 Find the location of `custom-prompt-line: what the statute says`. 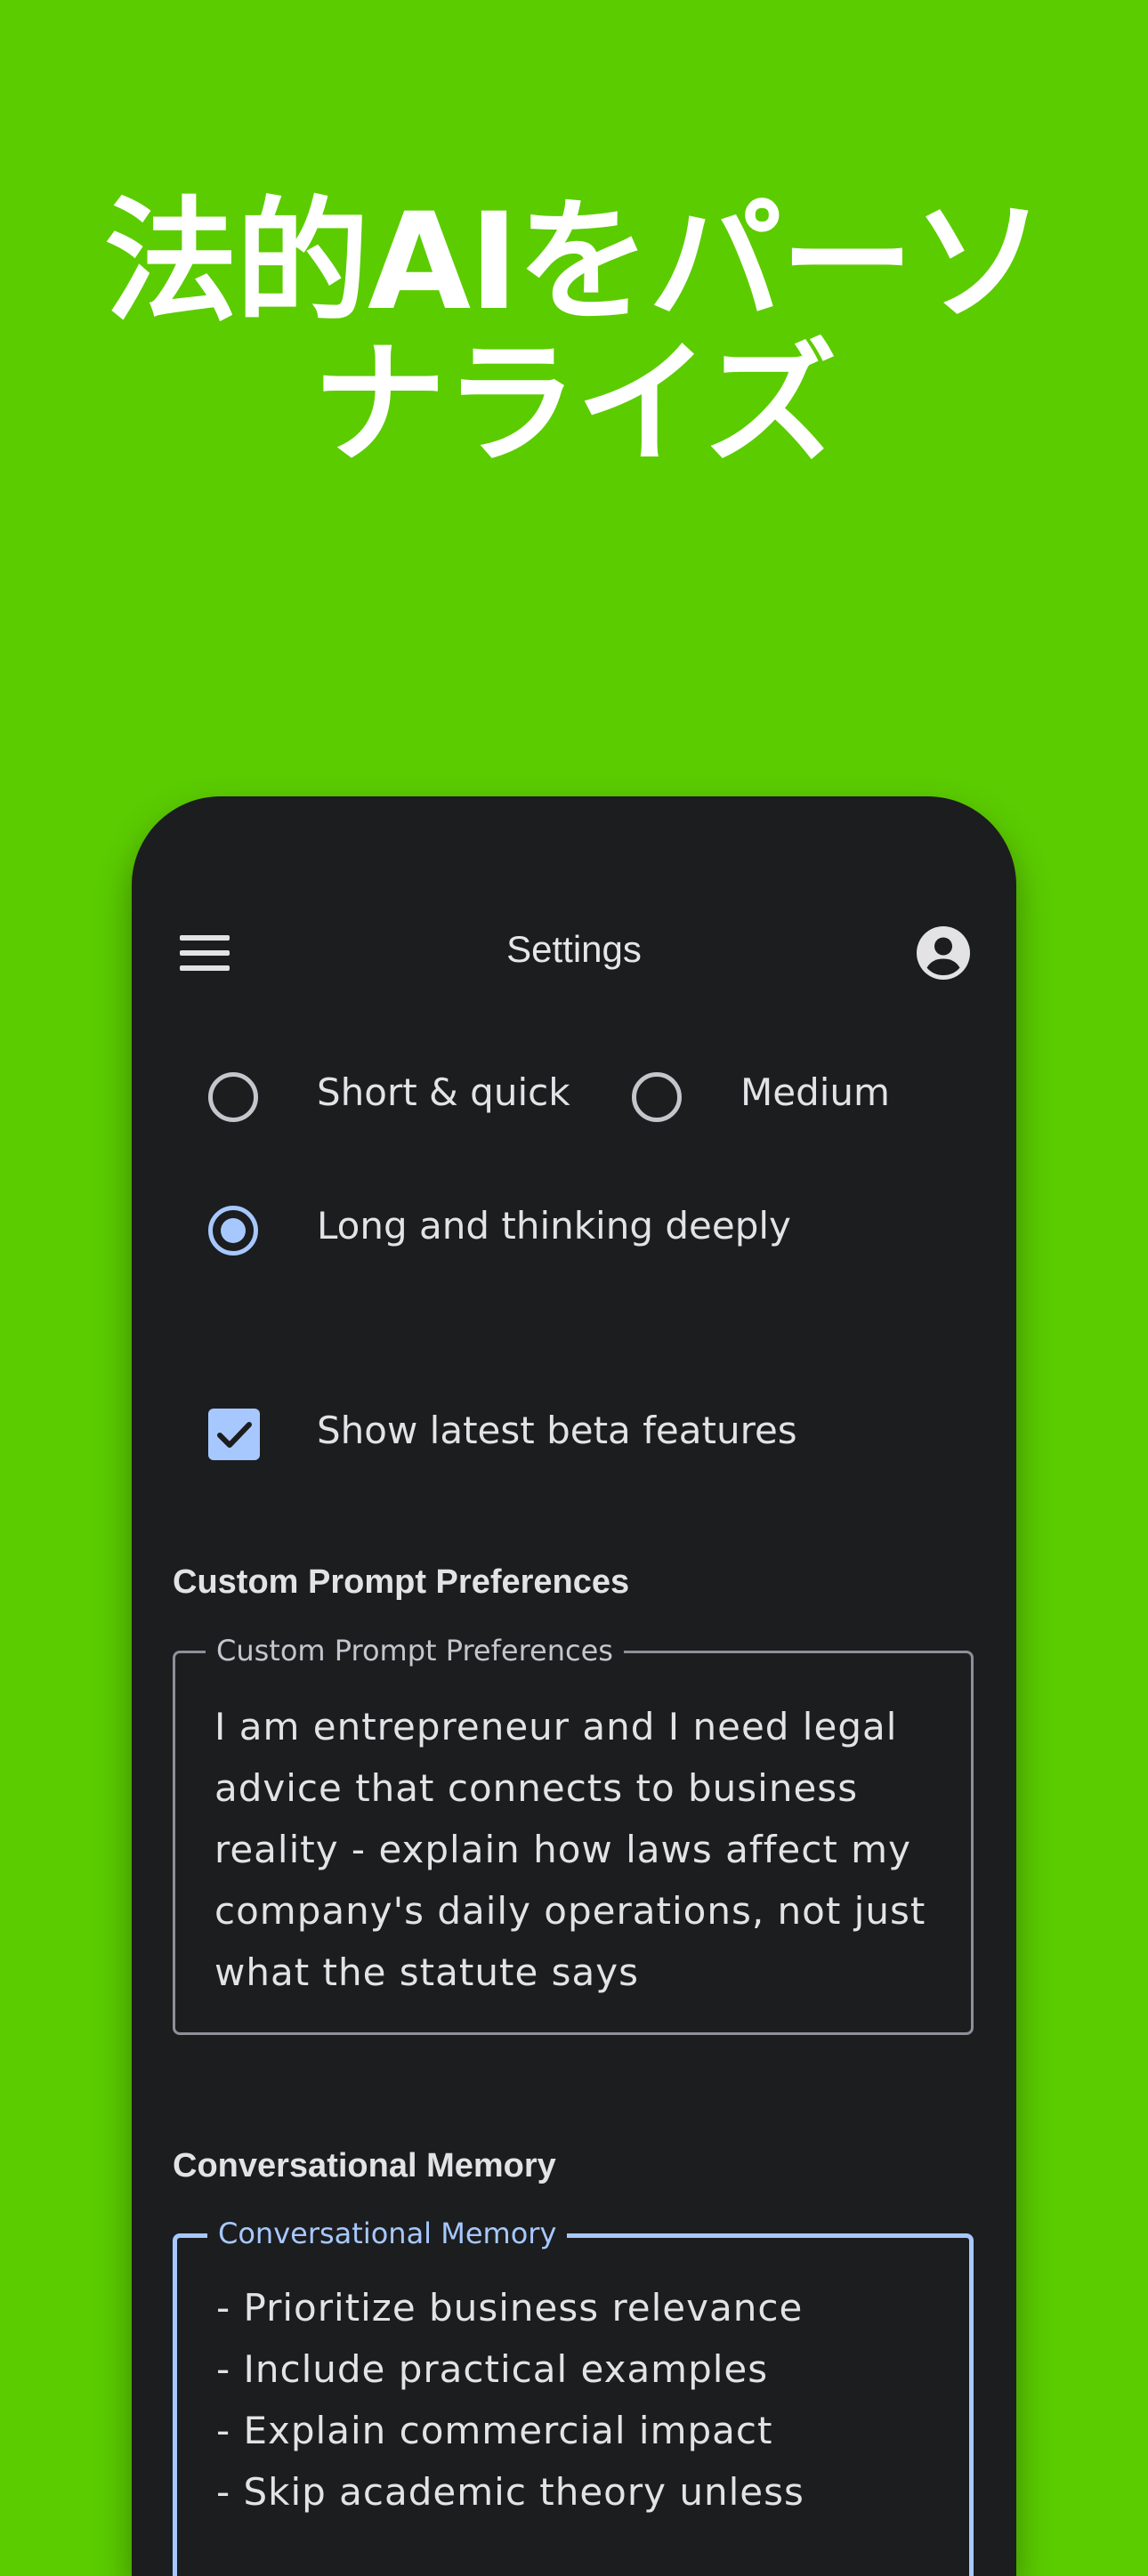

custom-prompt-line: what the statute says is located at coordinates (426, 1972).